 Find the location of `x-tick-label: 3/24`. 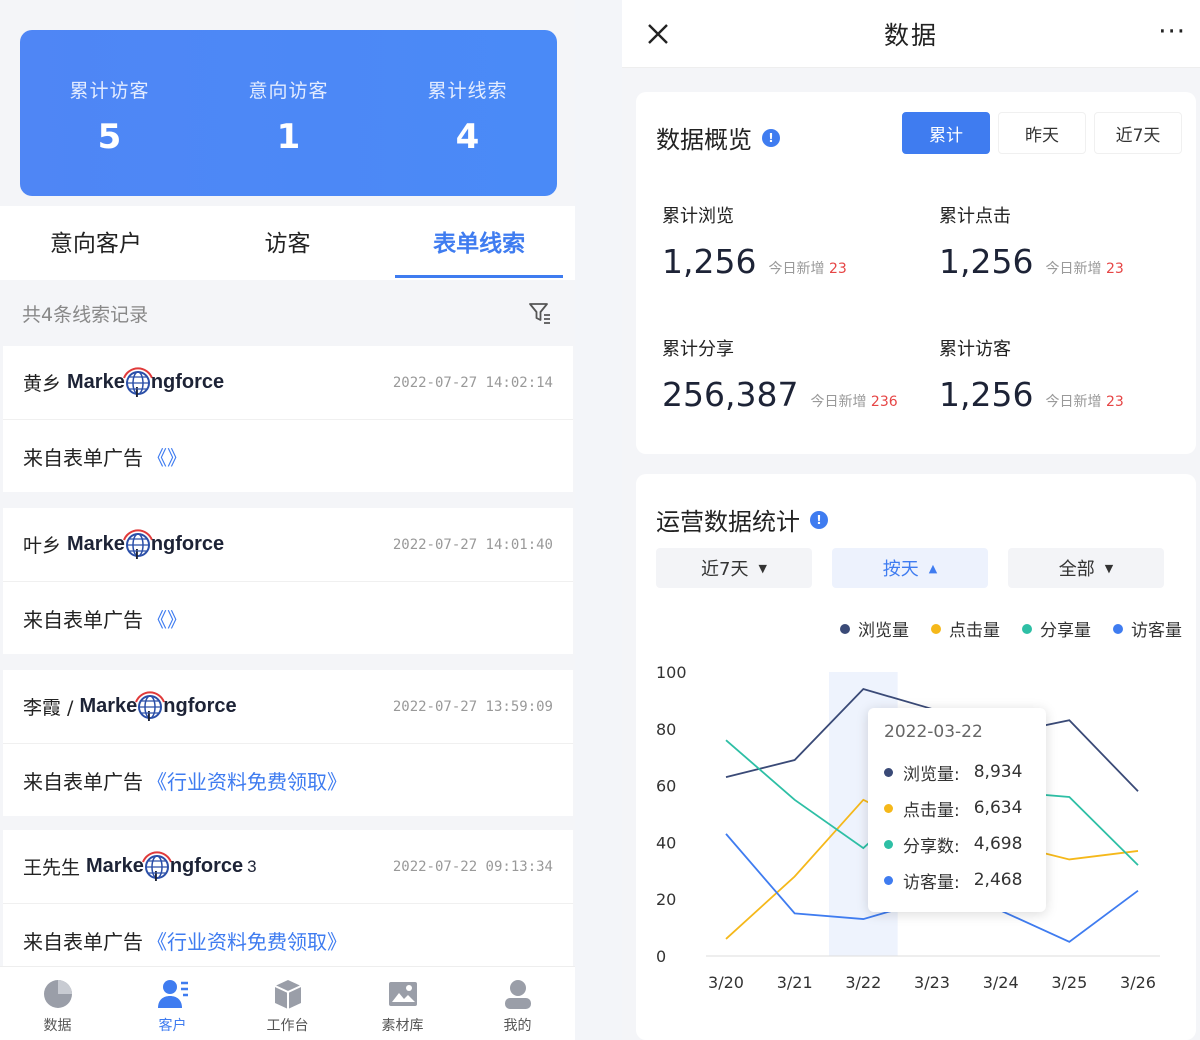

x-tick-label: 3/24 is located at coordinates (1001, 982).